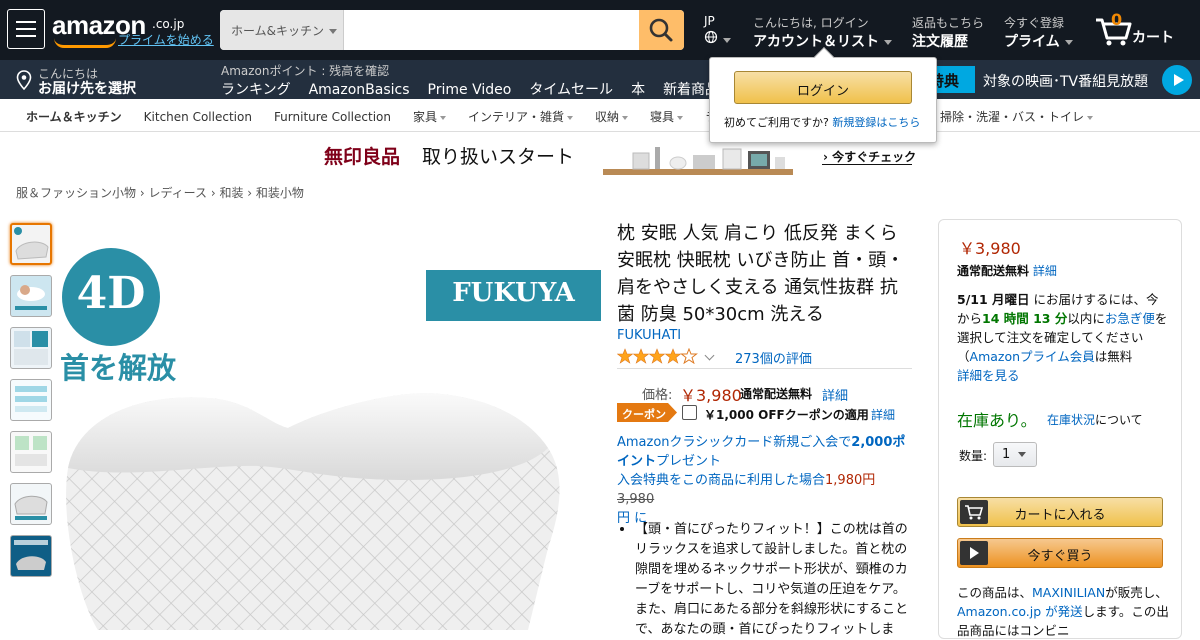  I want to click on delivery-text: 以内に, so click(1086, 318).